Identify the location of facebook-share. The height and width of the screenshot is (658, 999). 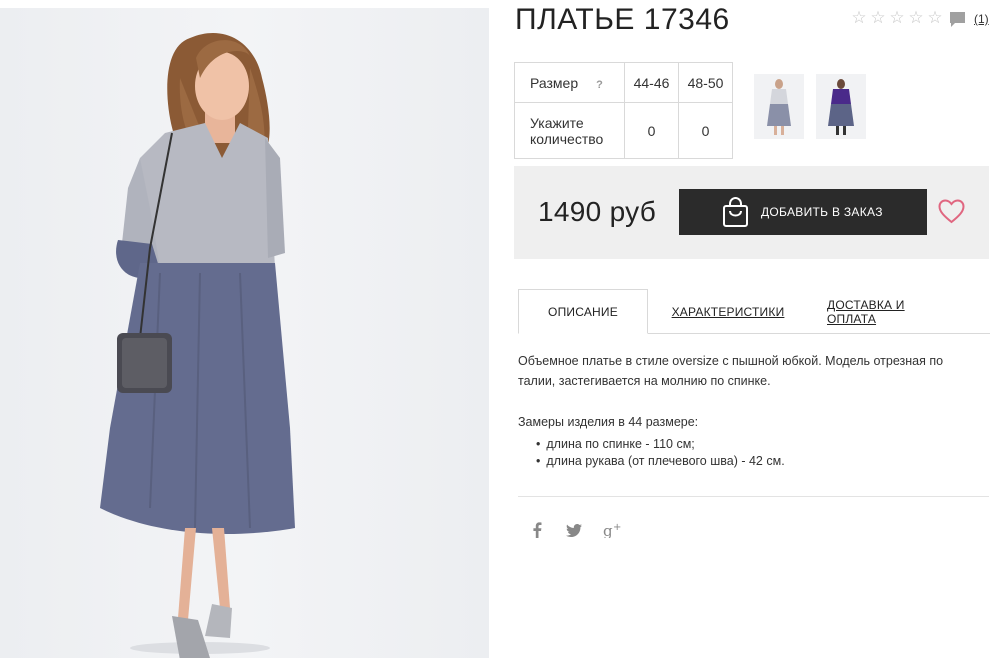
(537, 530).